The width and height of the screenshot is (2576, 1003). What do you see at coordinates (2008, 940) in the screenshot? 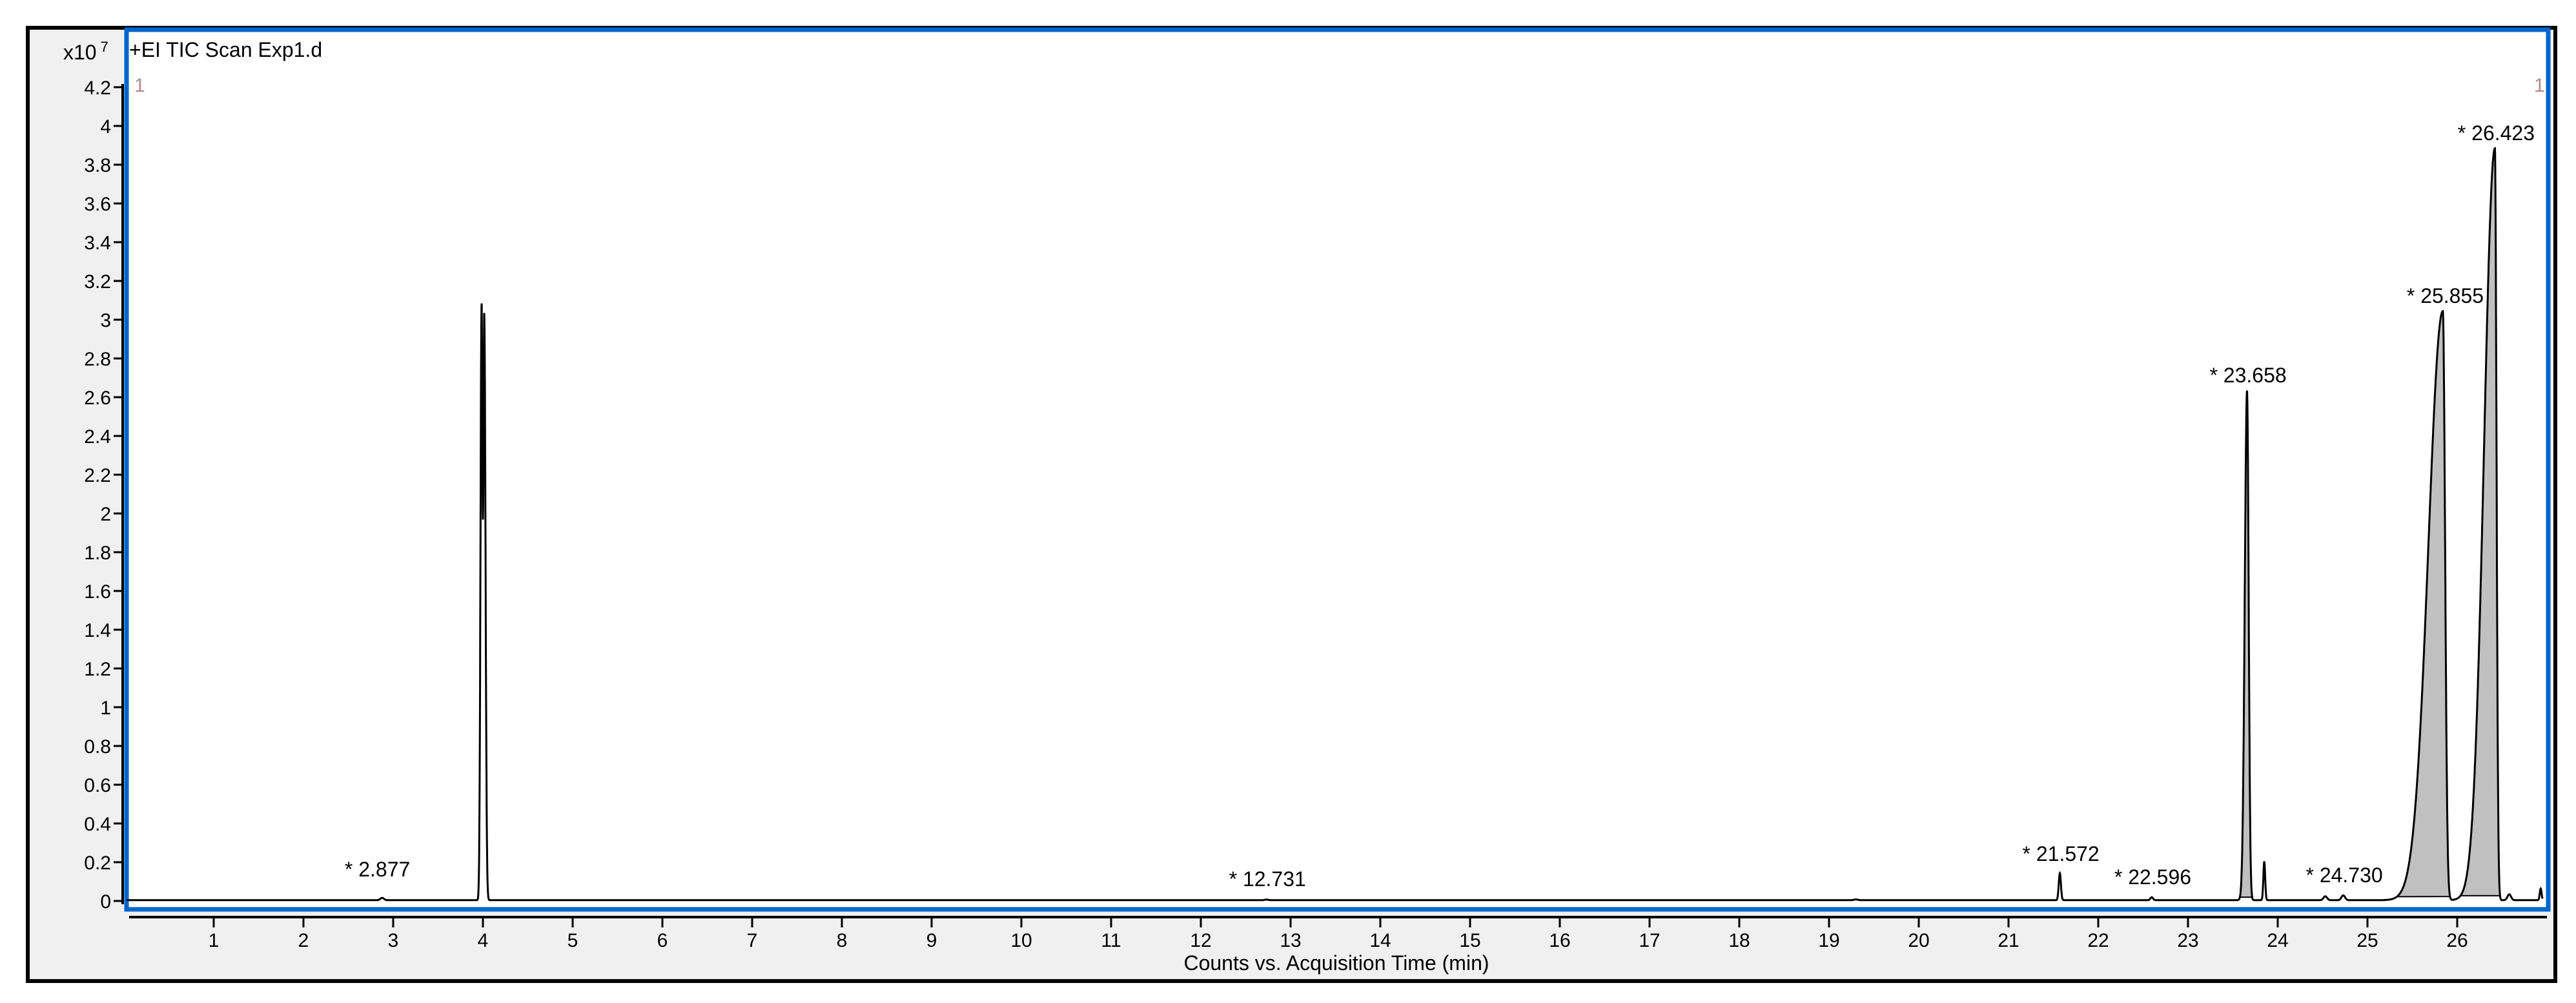
I see `x-tick-label: 21` at bounding box center [2008, 940].